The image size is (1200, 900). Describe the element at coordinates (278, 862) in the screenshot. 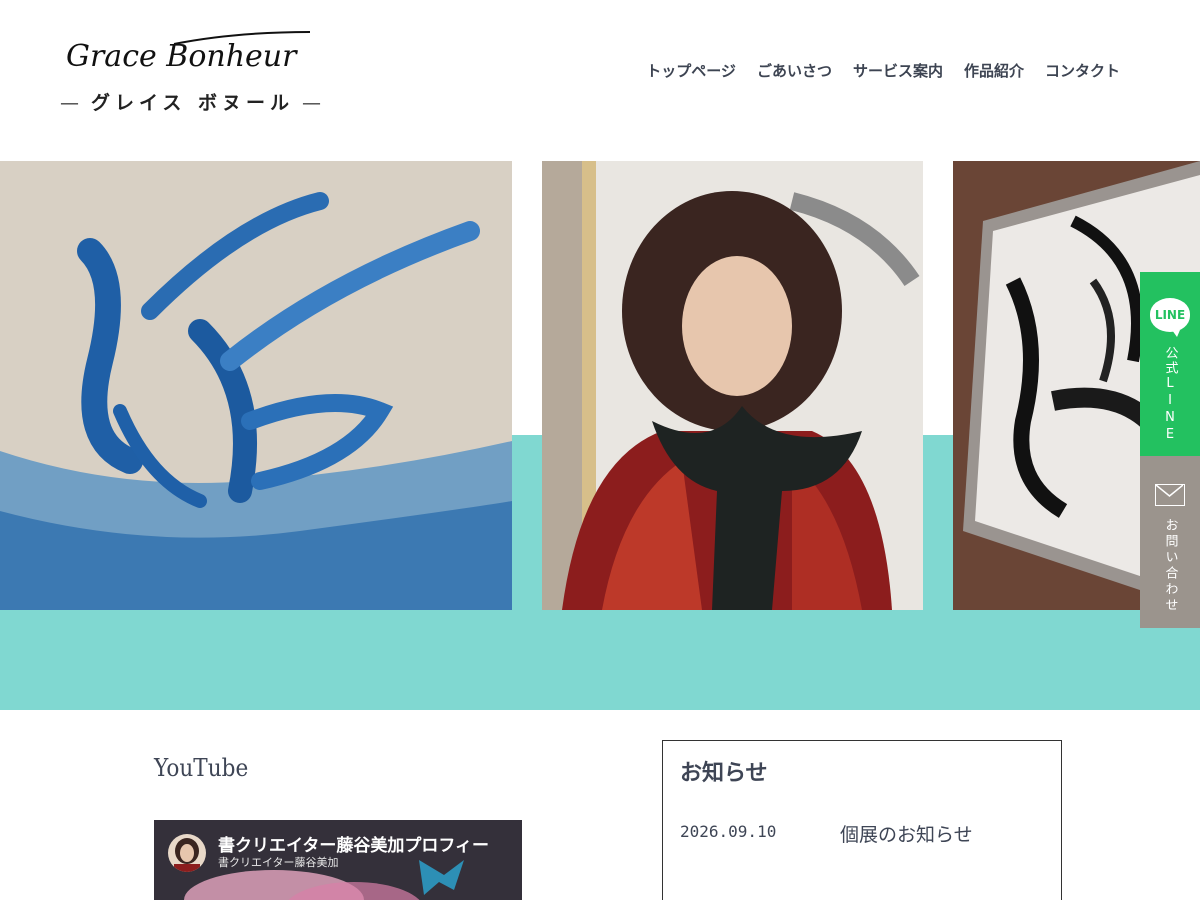

I see `video-channel-name: 書クリエイター藤谷美加` at that location.